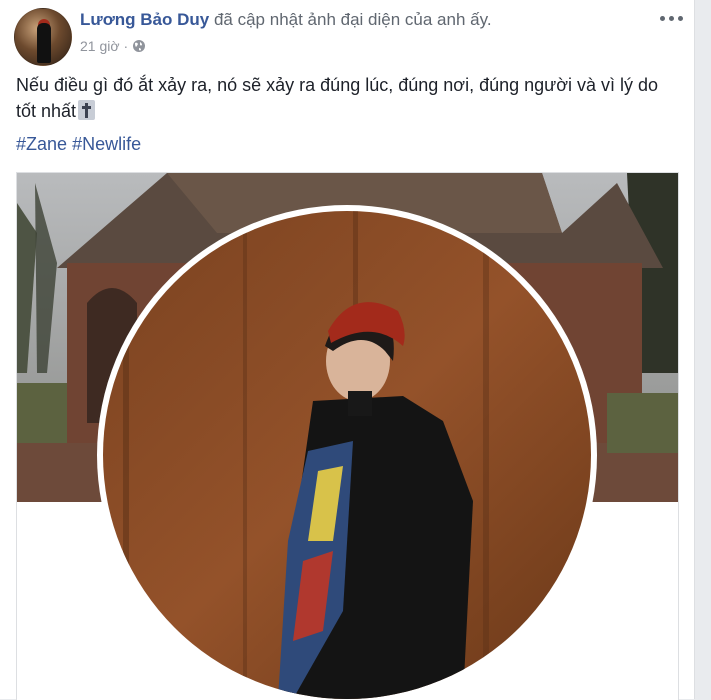 The image size is (711, 700). Describe the element at coordinates (144, 19) in the screenshot. I see `author-name-link: Lương Bảo Duy` at that location.